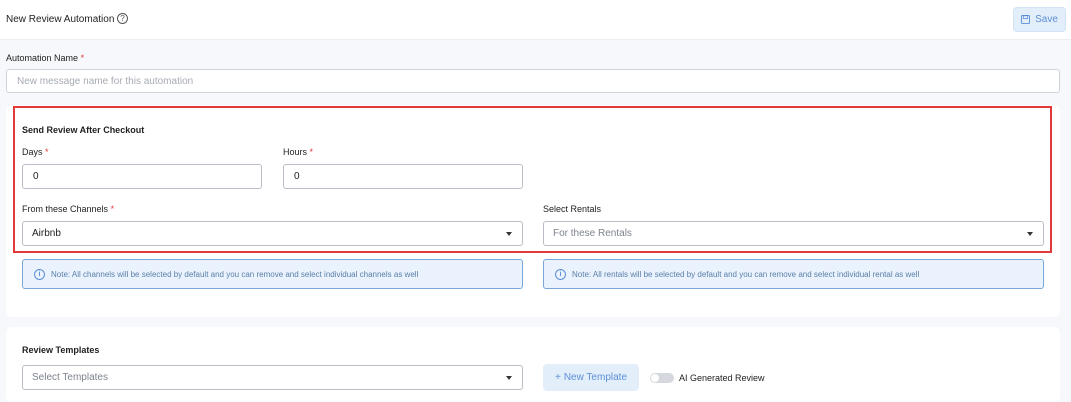 This screenshot has width=1071, height=402. I want to click on channels-label: From these Channels *, so click(68, 209).